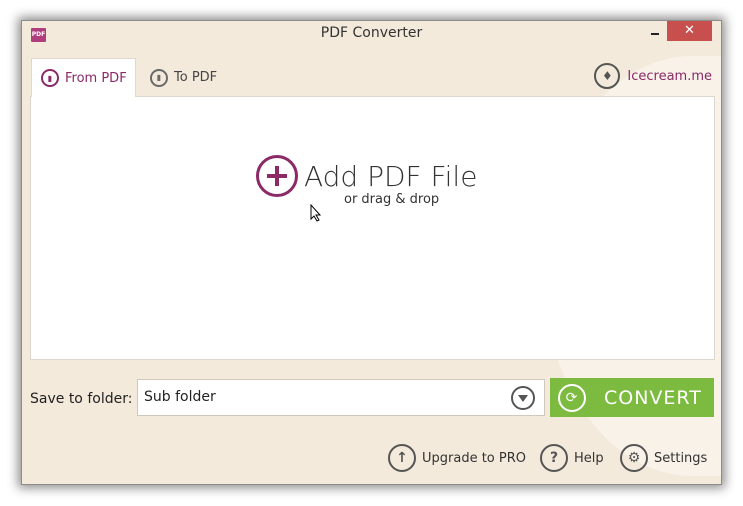 The width and height of the screenshot is (743, 506). I want to click on tab-to-pdf: ▮ To PDF, so click(195, 77).